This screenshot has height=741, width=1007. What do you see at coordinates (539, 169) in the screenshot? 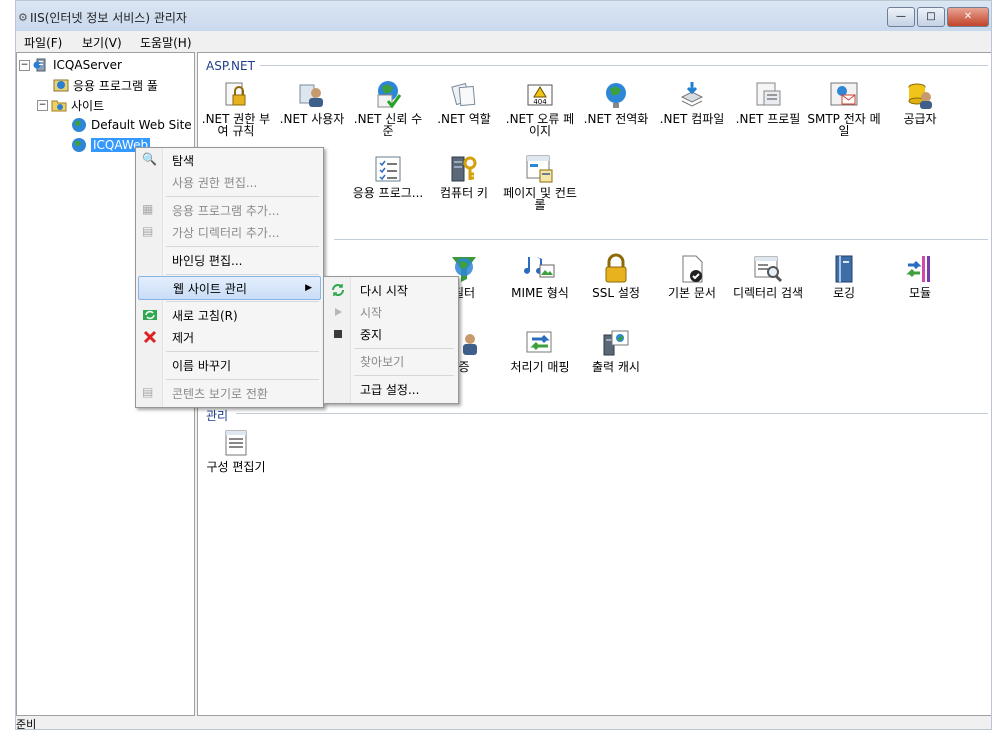
I see `page-controls-icon` at bounding box center [539, 169].